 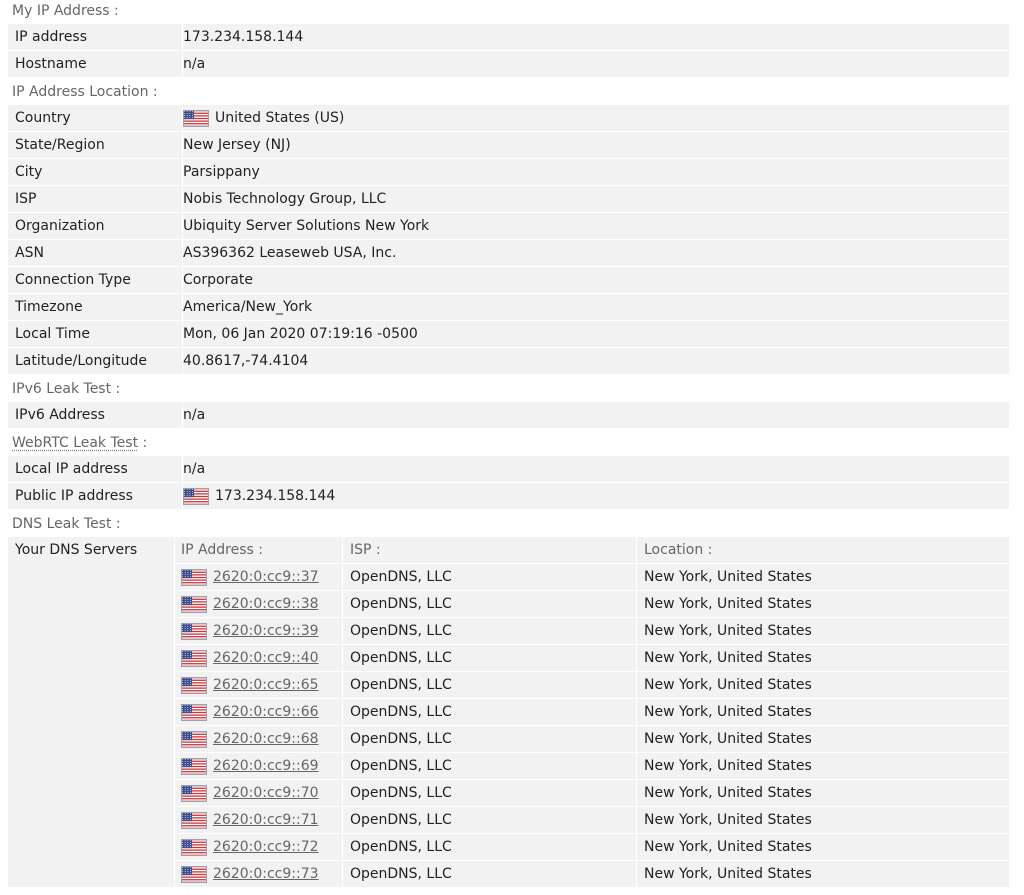 I want to click on asn-row: ASN AS396362 Leaseweb USA, Inc., so click(x=508, y=253).